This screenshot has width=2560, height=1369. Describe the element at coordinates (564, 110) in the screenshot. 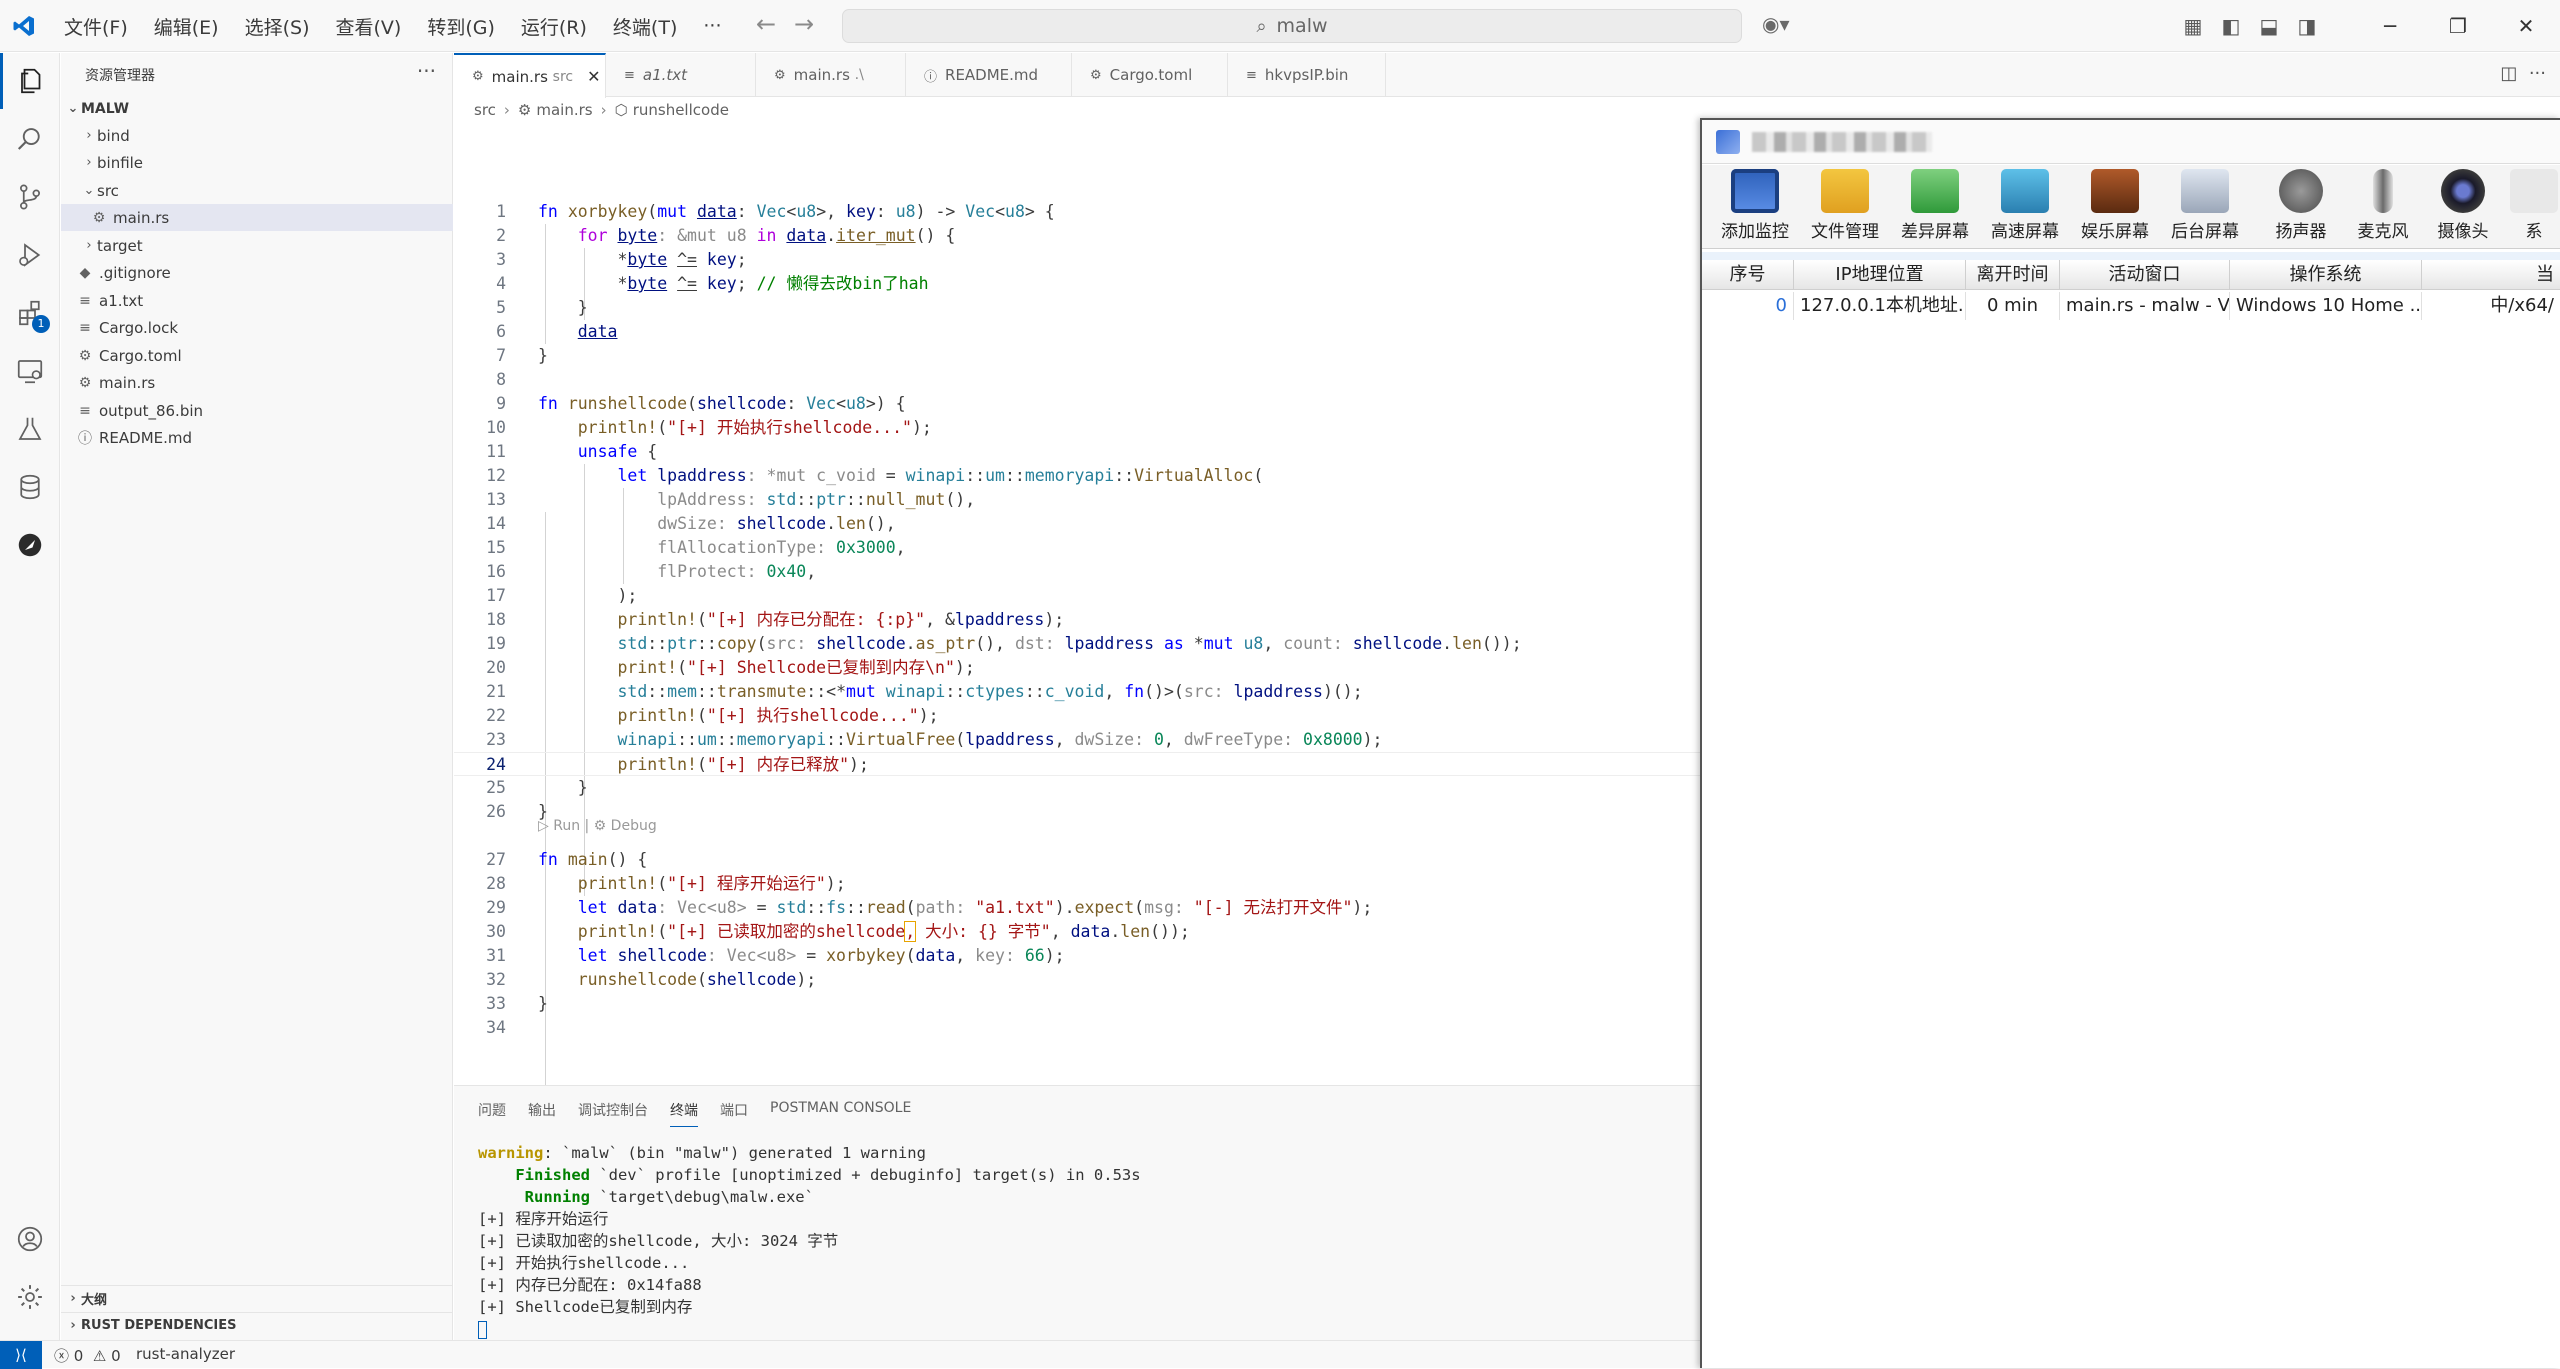

I see `breadcrumb-file: main.rs` at that location.